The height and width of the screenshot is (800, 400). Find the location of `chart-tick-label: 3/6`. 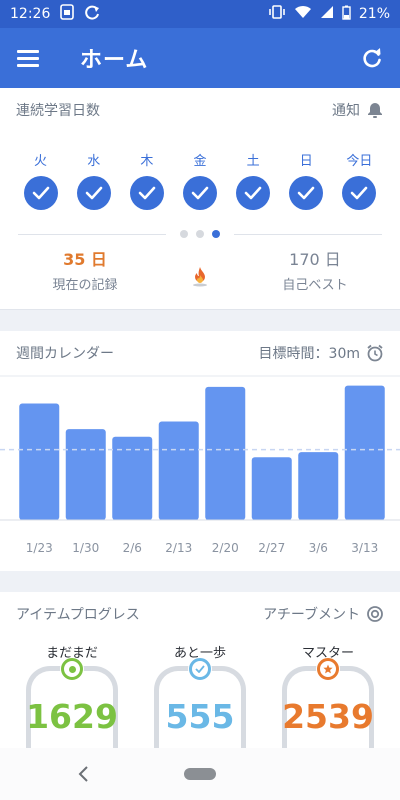

chart-tick-label: 3/6 is located at coordinates (318, 548).